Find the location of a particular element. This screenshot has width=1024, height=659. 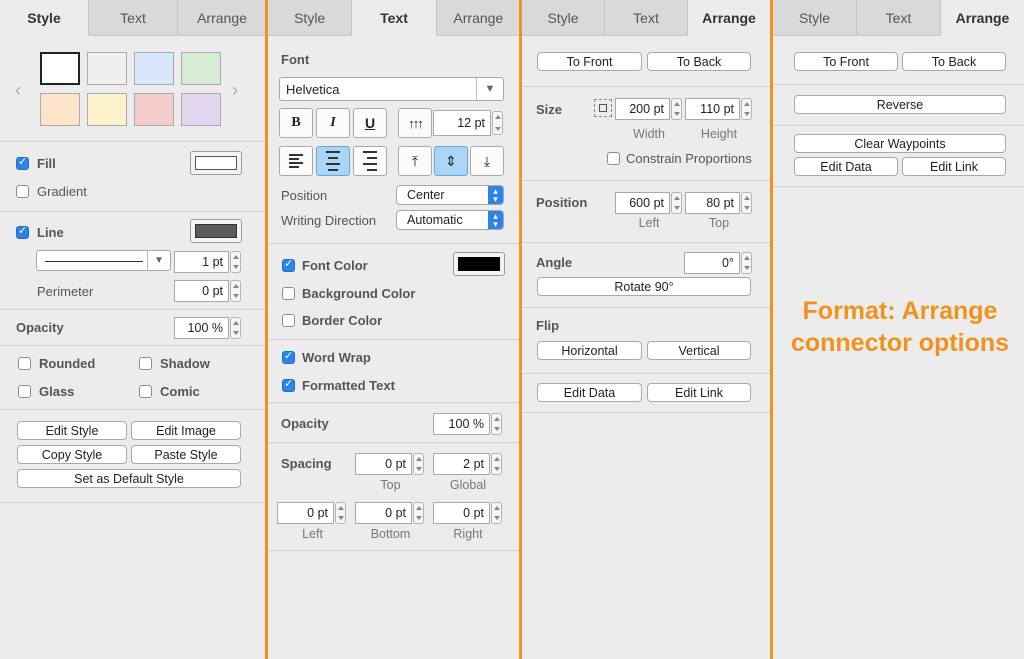

align-center-button is located at coordinates (333, 161).